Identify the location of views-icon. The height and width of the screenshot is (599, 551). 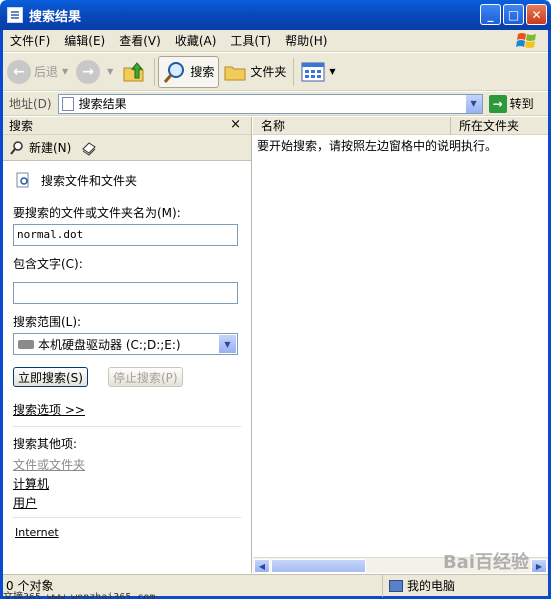
(313, 71).